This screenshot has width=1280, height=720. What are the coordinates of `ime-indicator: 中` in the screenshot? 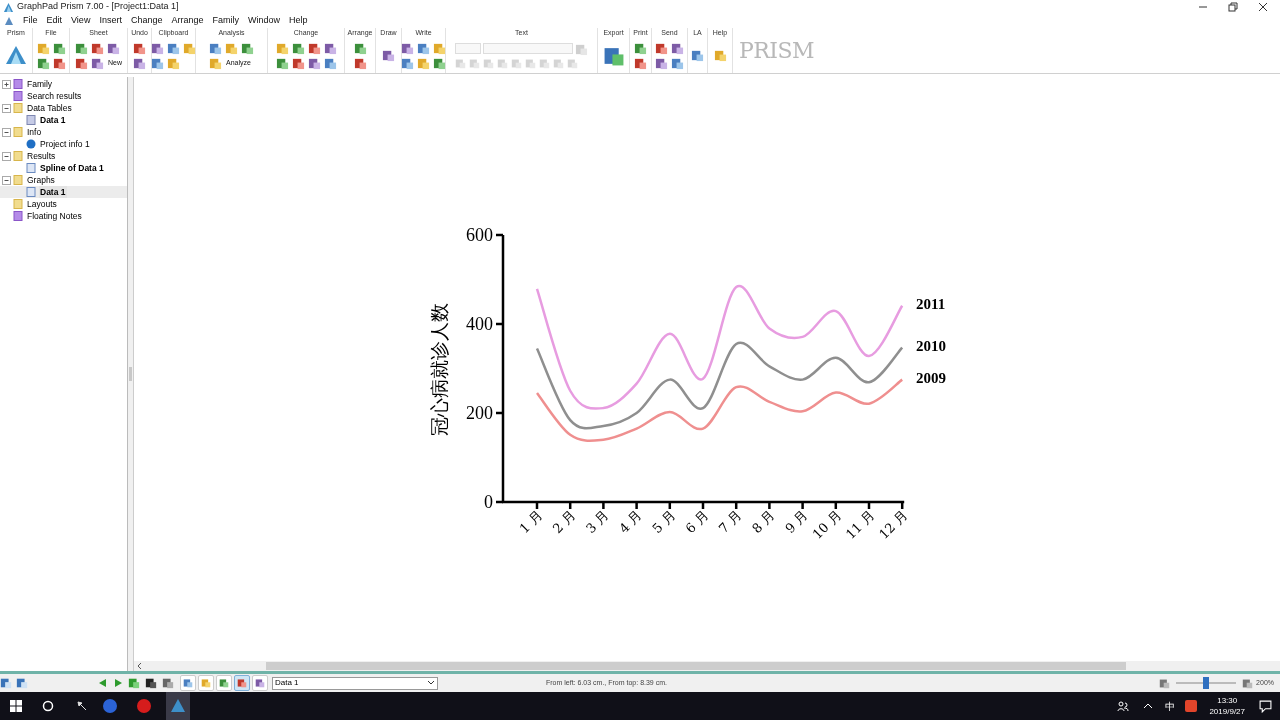 It's located at (1170, 706).